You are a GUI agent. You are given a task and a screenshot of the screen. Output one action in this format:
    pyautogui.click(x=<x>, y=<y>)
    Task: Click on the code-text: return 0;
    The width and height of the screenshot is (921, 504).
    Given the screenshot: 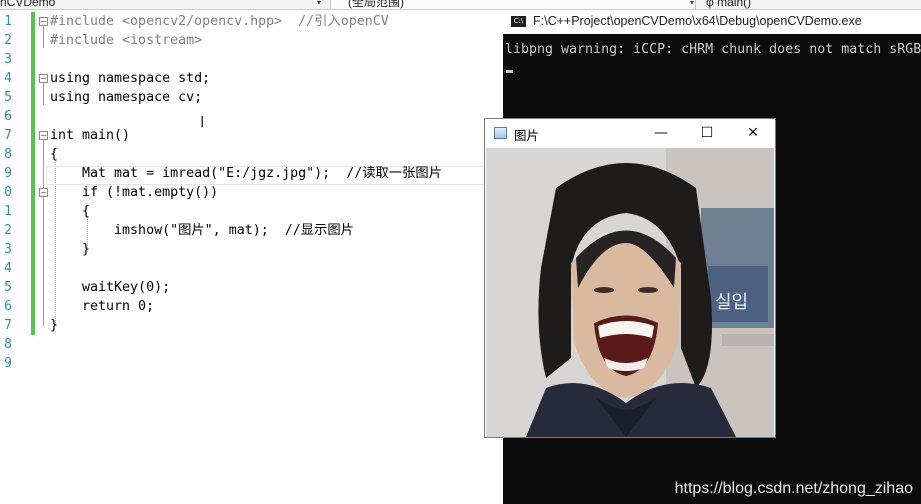 What is the action you would take?
    pyautogui.click(x=102, y=306)
    